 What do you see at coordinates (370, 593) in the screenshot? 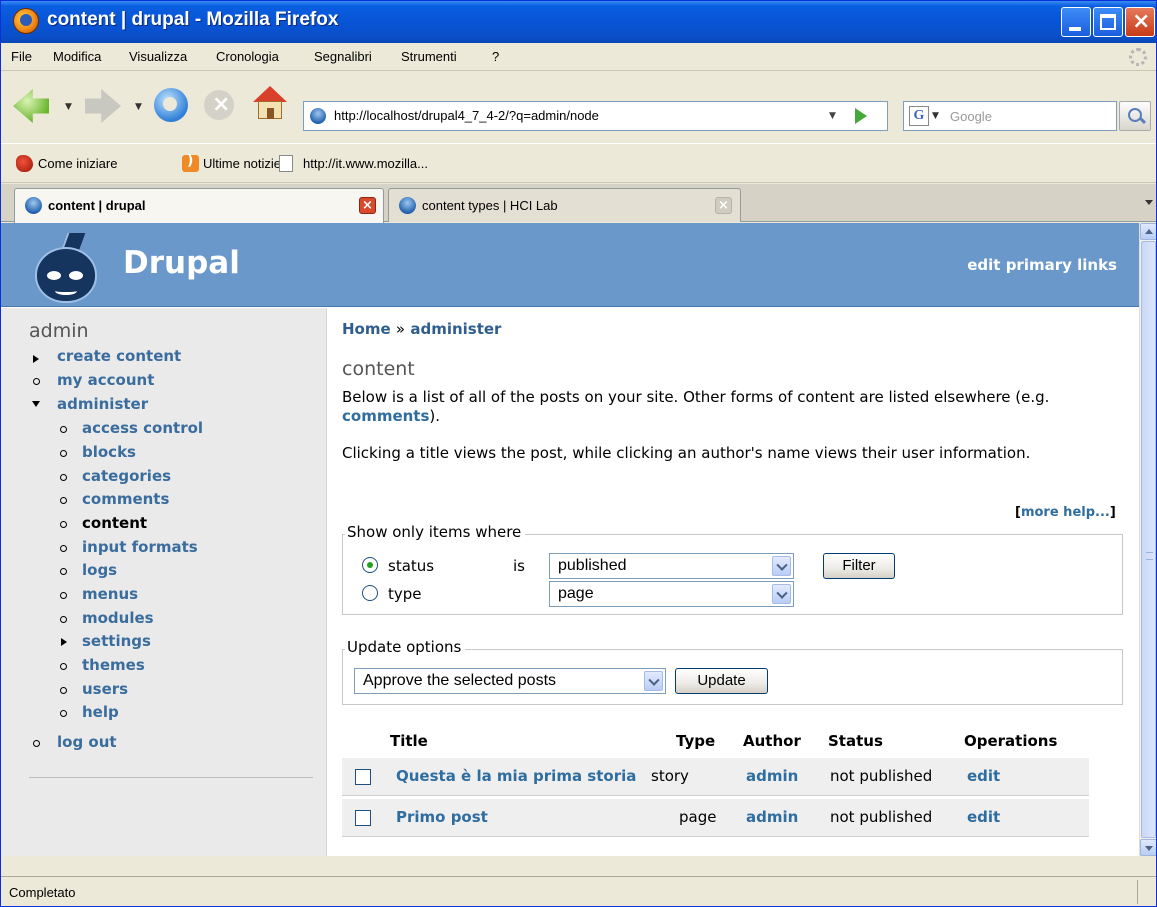
I see `type-radio` at bounding box center [370, 593].